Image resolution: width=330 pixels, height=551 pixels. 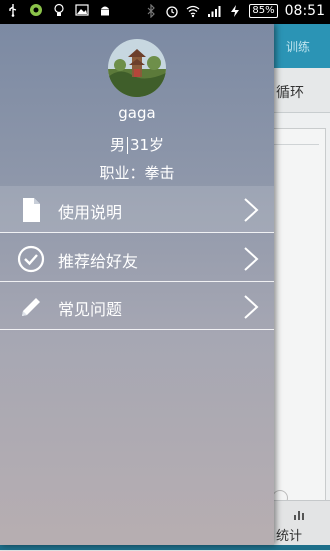 What do you see at coordinates (290, 92) in the screenshot?
I see `cycle-label: 循环` at bounding box center [290, 92].